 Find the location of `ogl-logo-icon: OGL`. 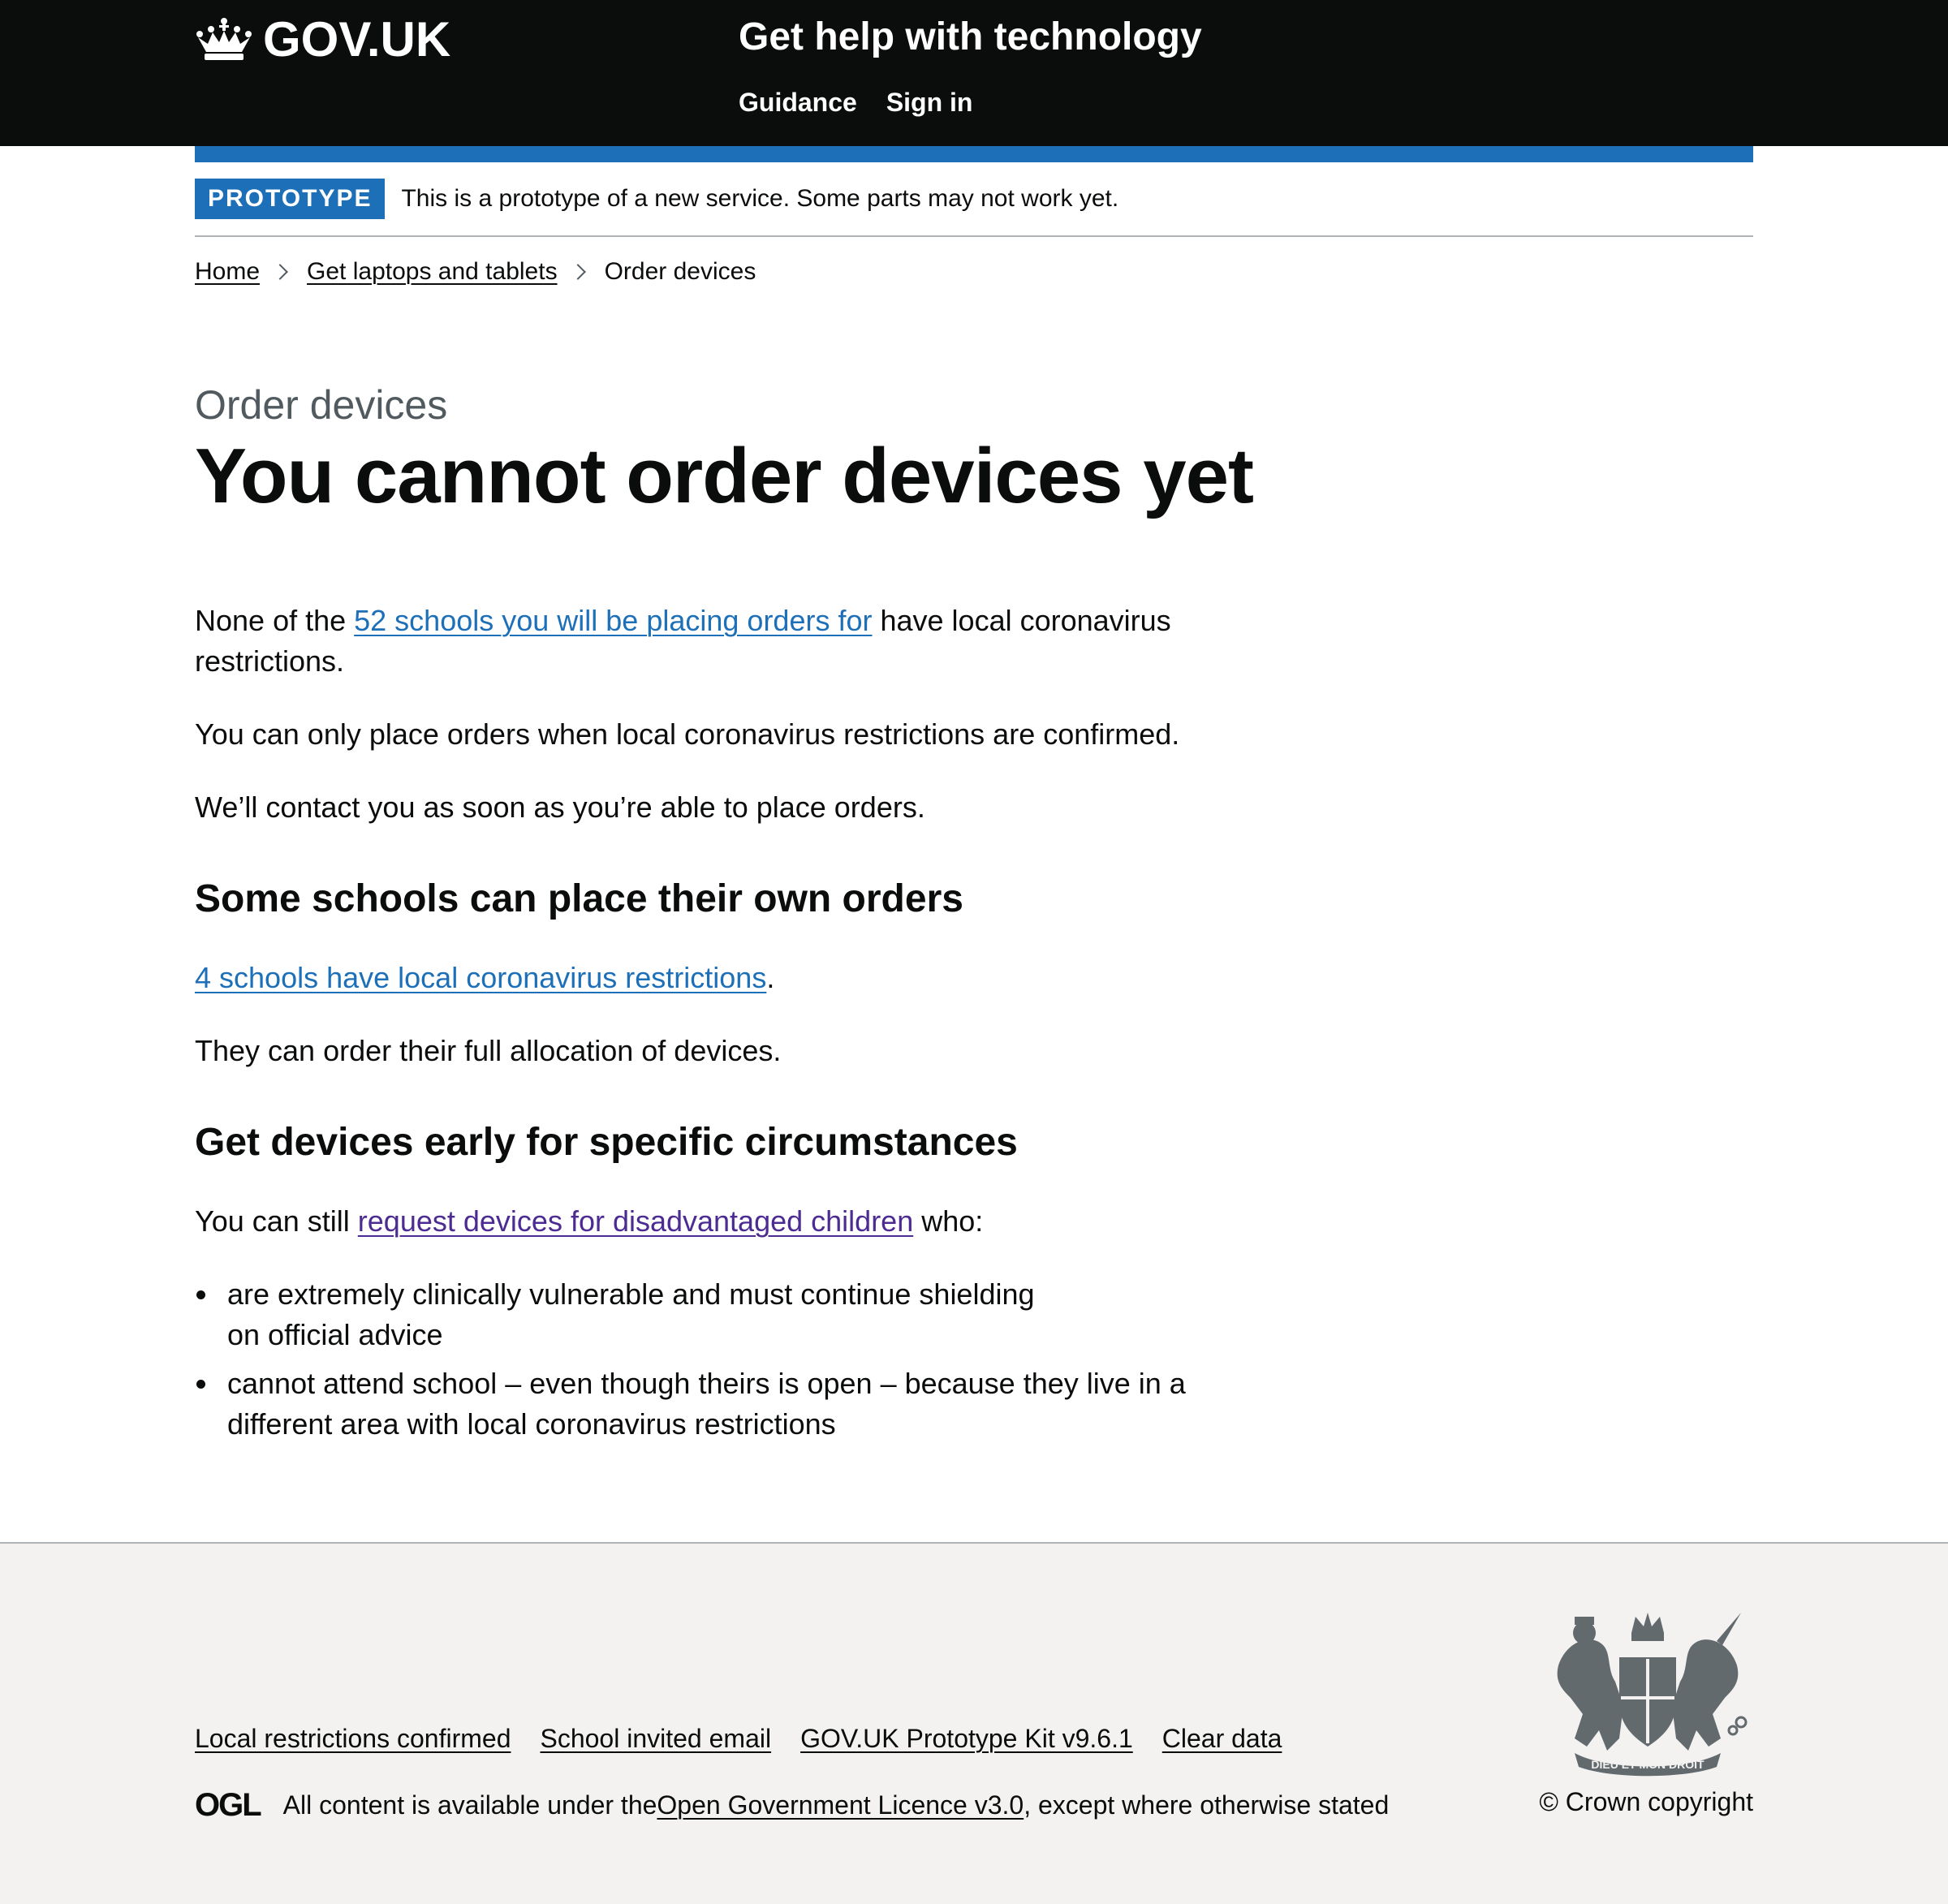

ogl-logo-icon: OGL is located at coordinates (228, 1805).